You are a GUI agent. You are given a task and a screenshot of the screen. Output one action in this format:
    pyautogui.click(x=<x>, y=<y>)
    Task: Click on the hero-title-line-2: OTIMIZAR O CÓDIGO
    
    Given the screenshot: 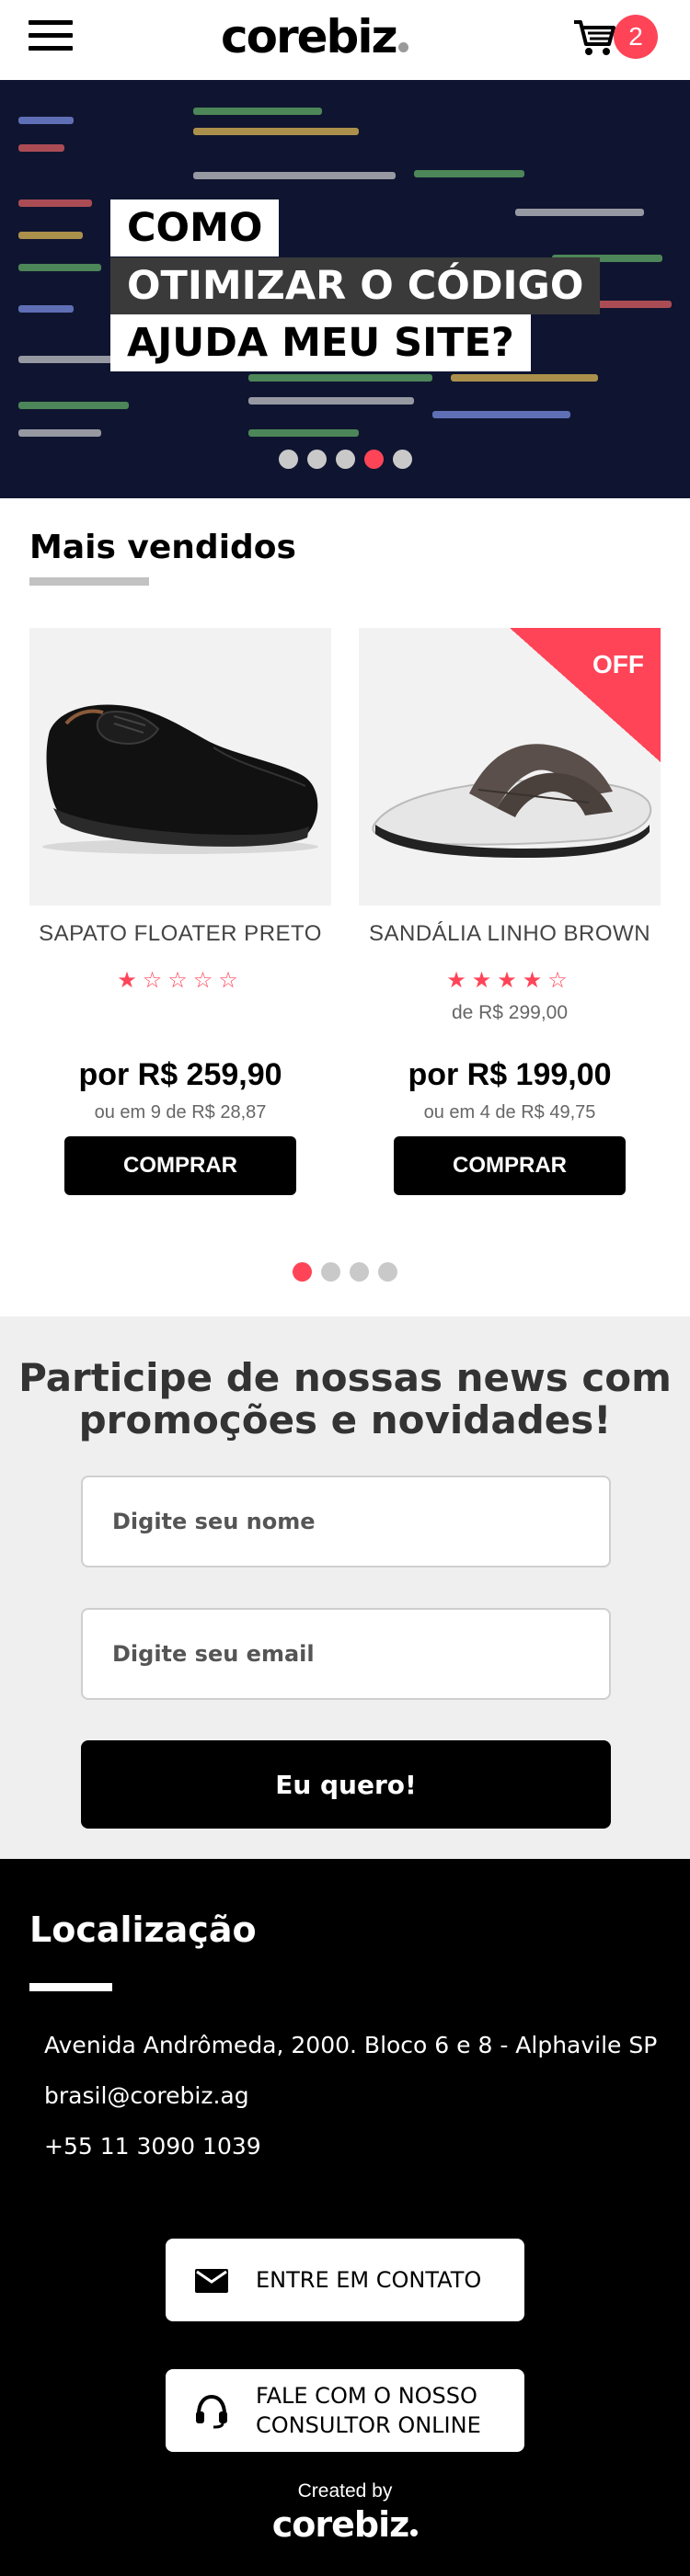 What is the action you would take?
    pyautogui.click(x=355, y=285)
    